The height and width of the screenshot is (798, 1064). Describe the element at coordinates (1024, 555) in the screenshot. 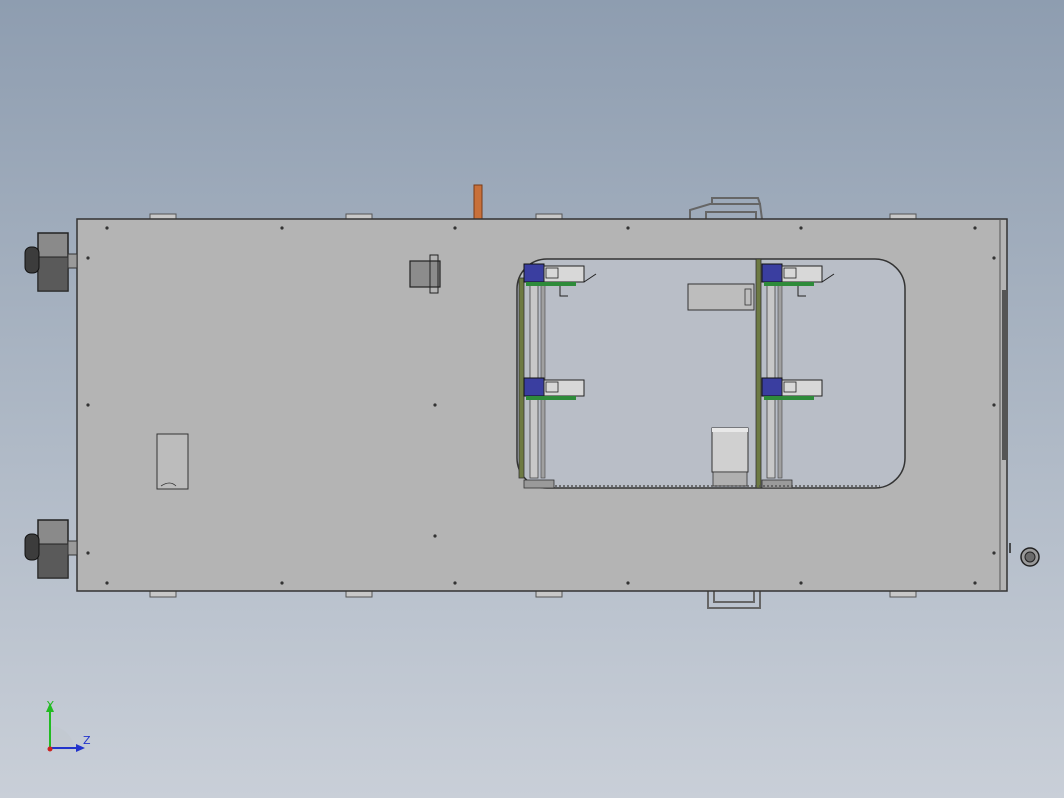

I see `ring-fitting-right` at that location.